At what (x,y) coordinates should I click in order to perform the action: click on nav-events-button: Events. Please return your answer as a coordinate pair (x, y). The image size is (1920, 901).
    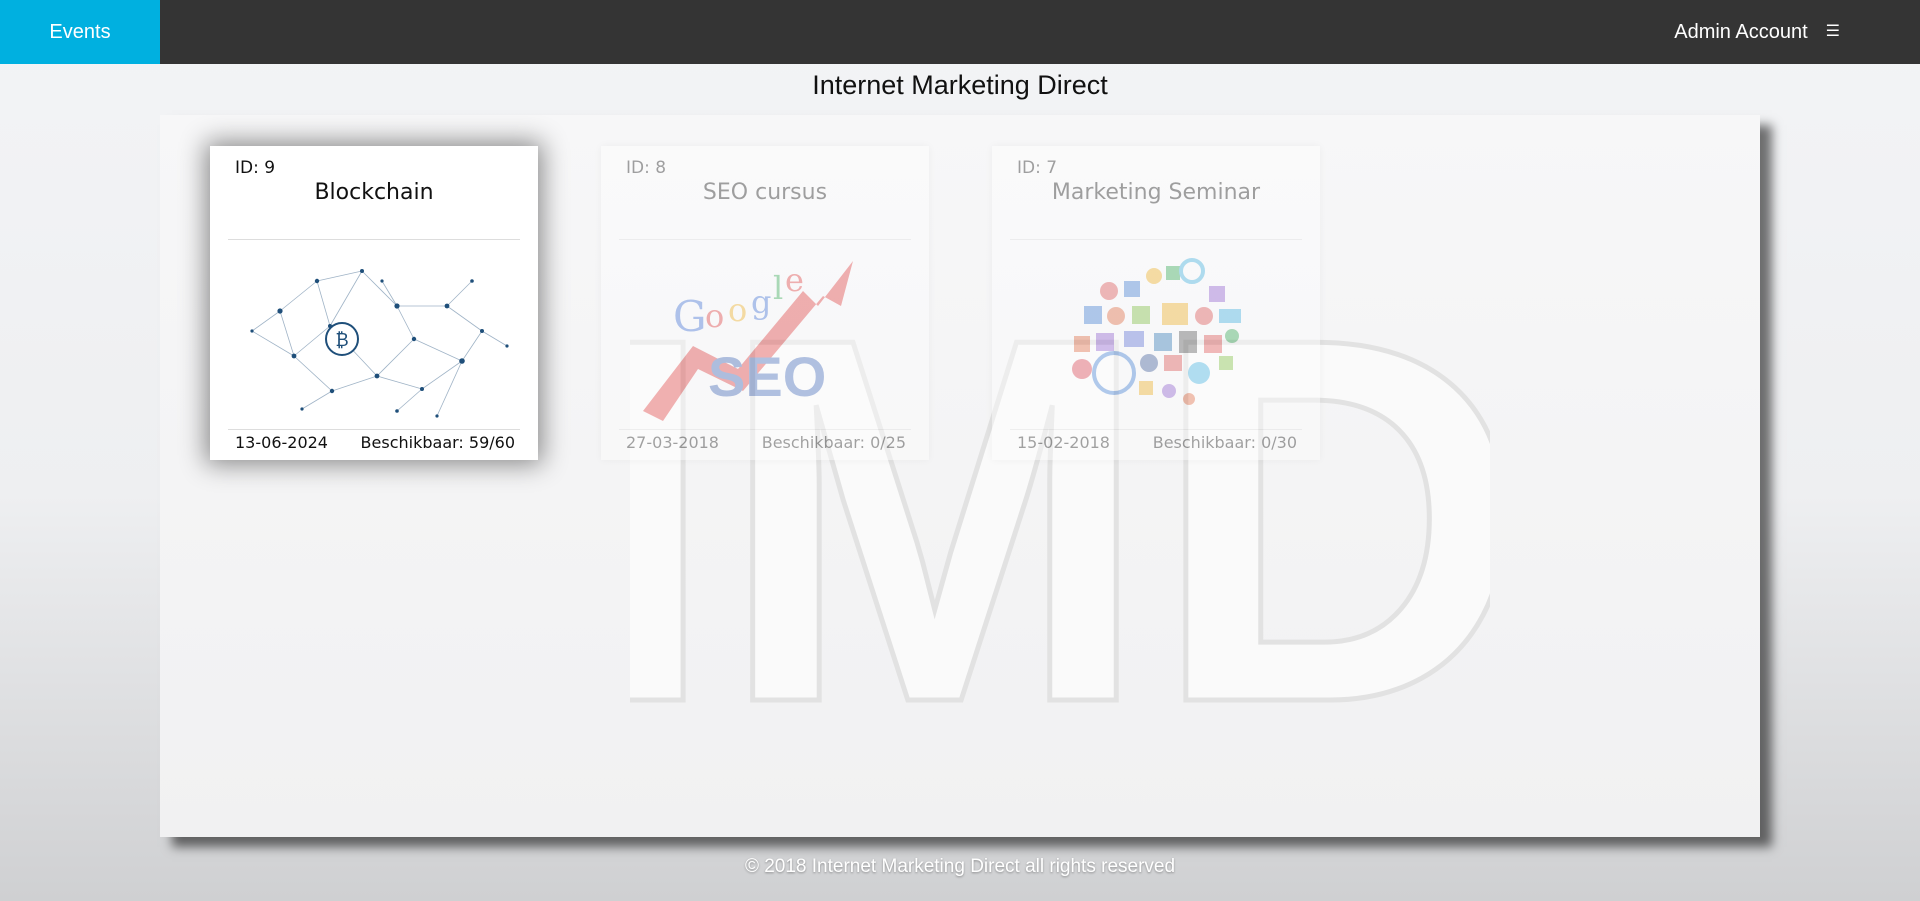
    Looking at the image, I should click on (80, 32).